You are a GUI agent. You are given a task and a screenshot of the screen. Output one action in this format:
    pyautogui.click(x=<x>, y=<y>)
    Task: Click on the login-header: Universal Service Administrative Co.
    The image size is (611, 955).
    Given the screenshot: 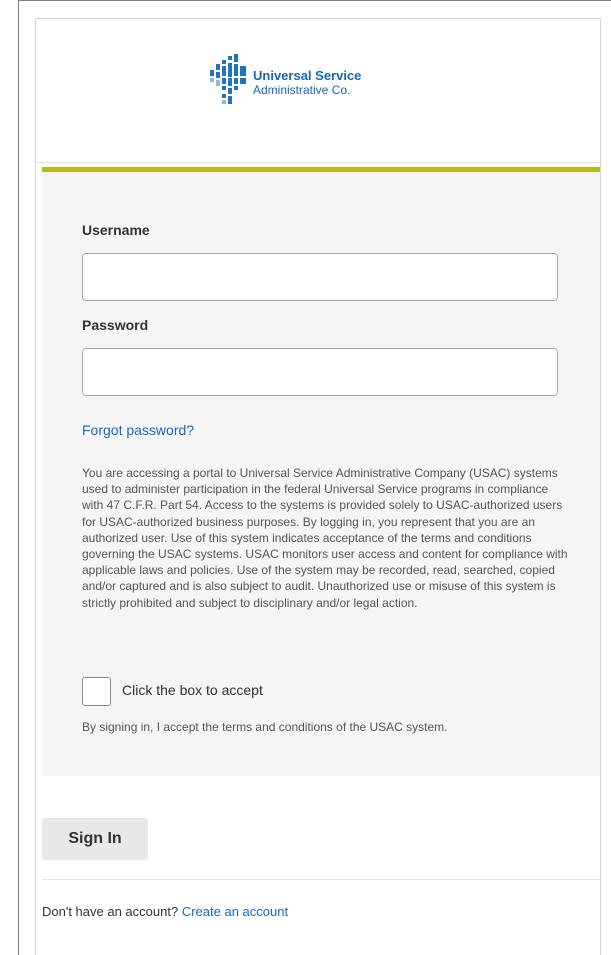 What is the action you would take?
    pyautogui.click(x=318, y=91)
    